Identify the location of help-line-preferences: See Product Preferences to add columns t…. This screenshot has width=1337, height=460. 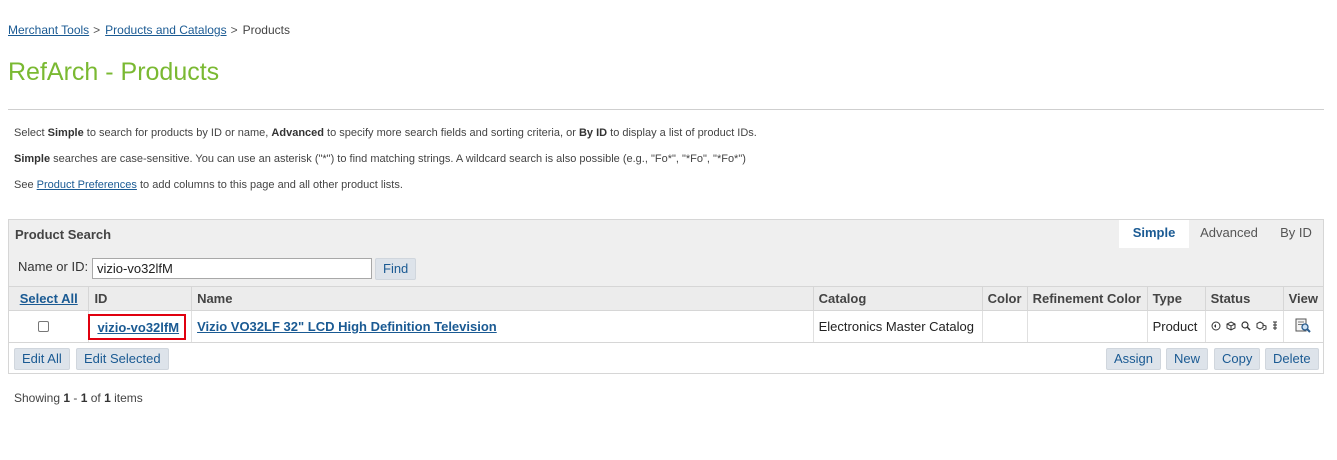
(208, 185).